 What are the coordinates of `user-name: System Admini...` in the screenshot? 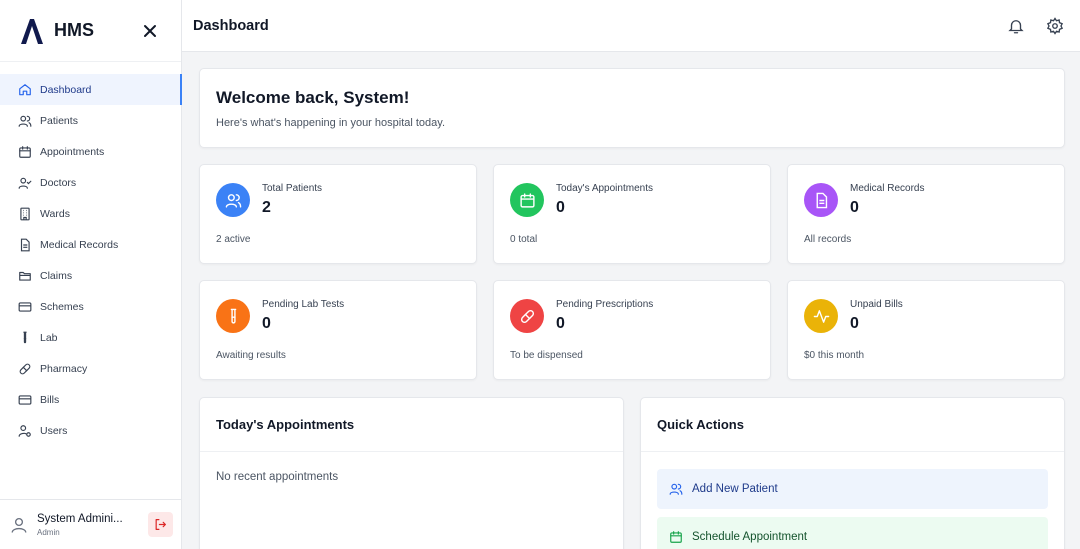 It's located at (80, 518).